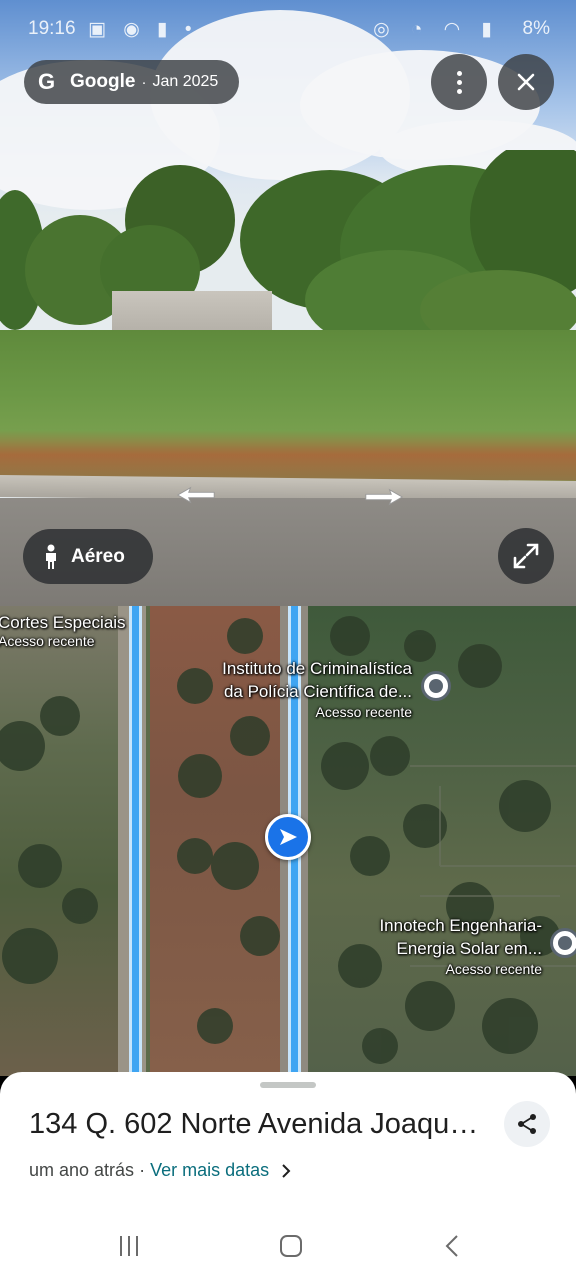 The image size is (576, 1280). I want to click on status-bar: 19:16 ▣ ◉ ▮ • ◎ ◔ ◠ ▮ 8%, so click(288, 29).